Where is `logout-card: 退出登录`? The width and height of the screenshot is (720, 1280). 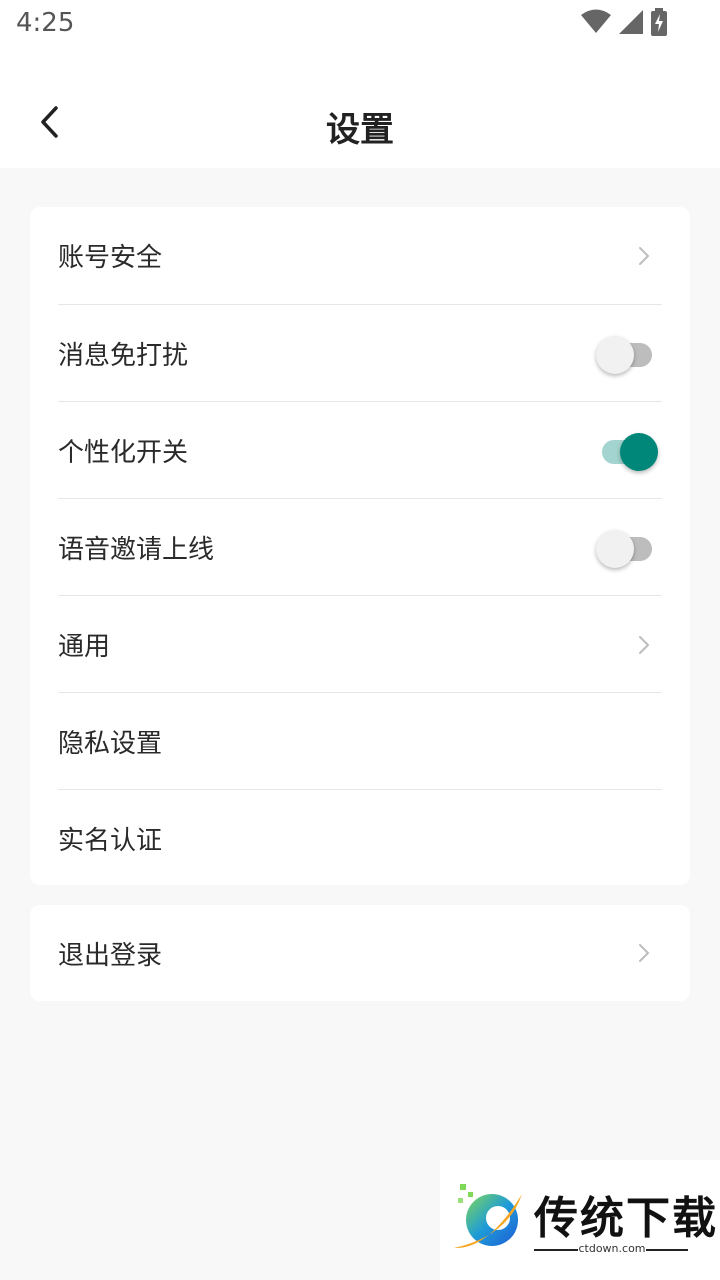
logout-card: 退出登录 is located at coordinates (360, 953).